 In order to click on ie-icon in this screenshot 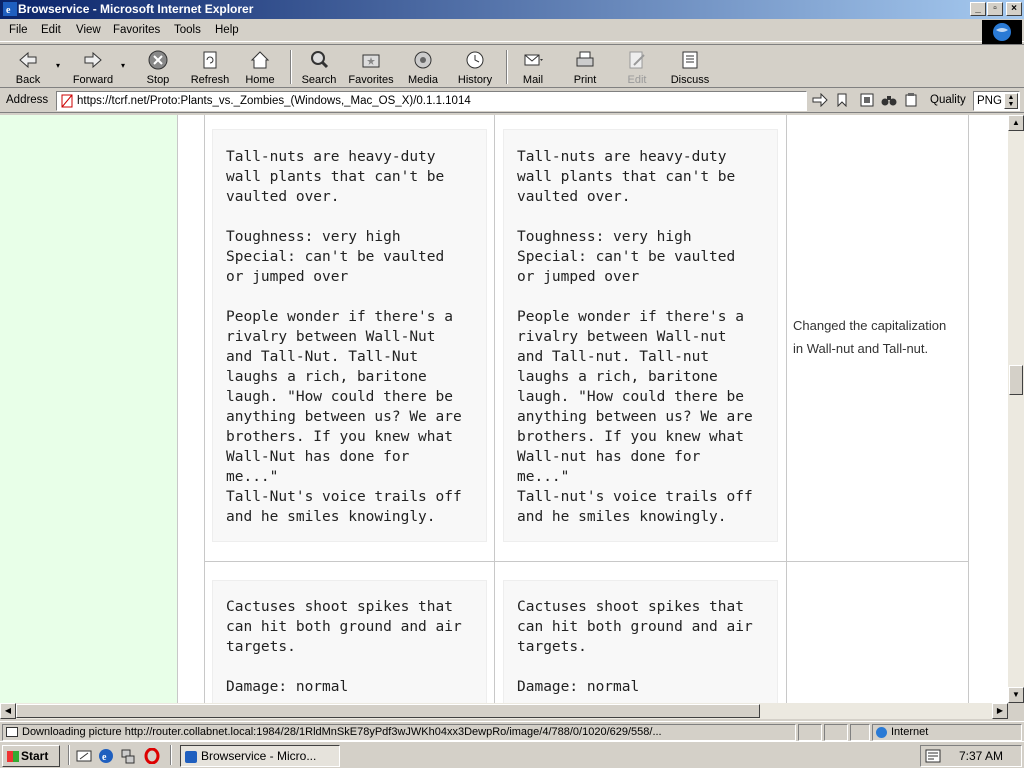, I will do `click(191, 756)`.